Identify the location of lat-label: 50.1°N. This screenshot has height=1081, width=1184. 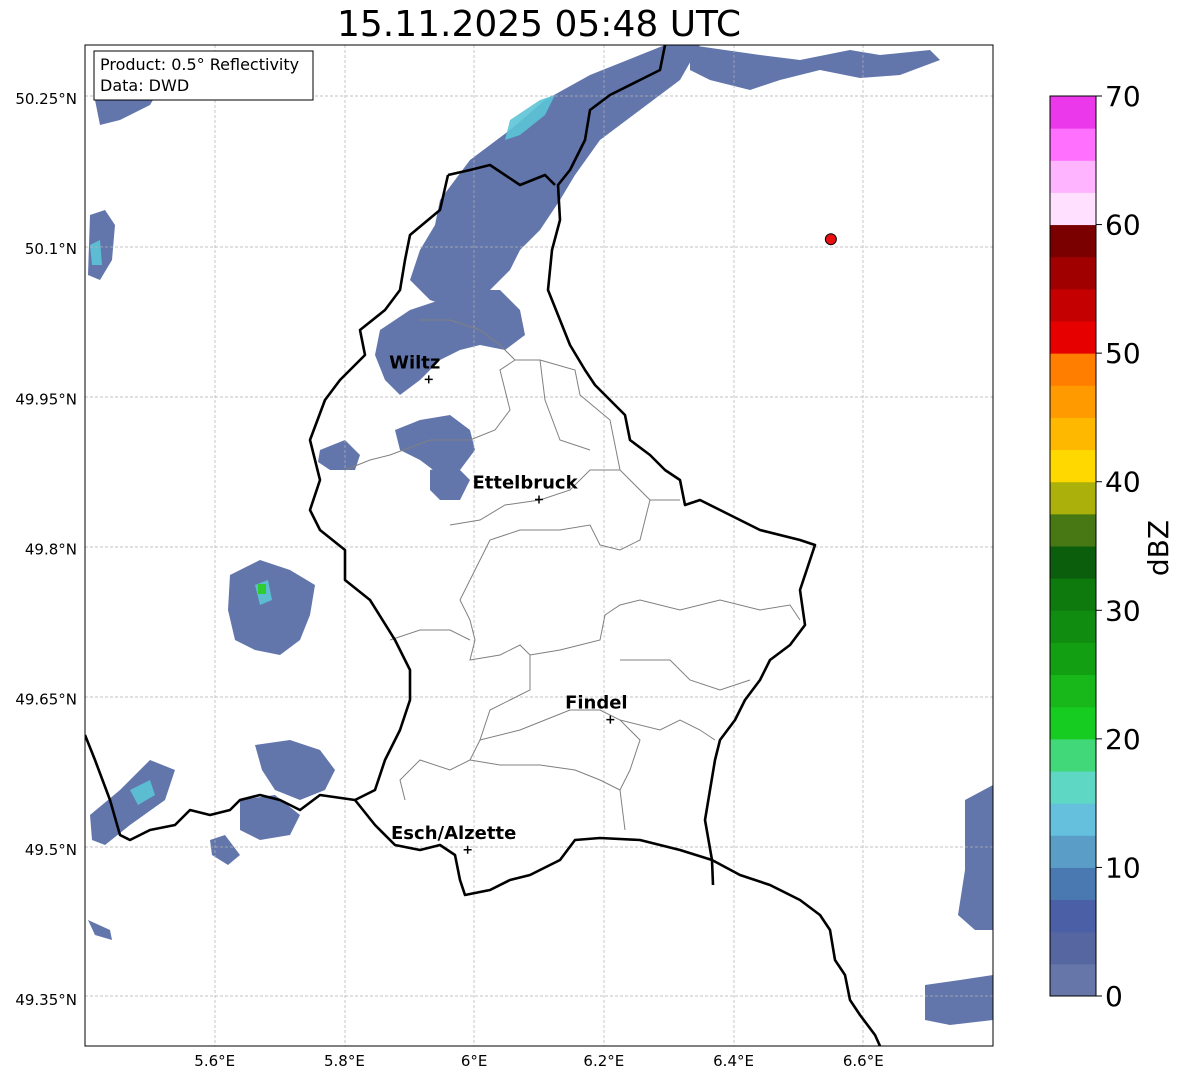
(51, 249).